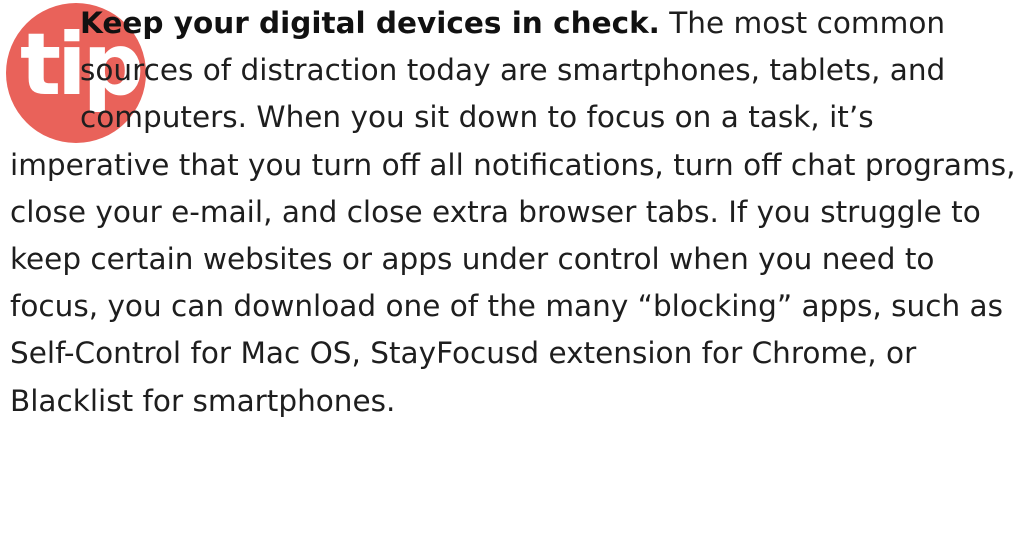 The width and height of the screenshot is (1028, 546). What do you see at coordinates (370, 23) in the screenshot?
I see `tip-lead: Keep your digital devices in check.` at bounding box center [370, 23].